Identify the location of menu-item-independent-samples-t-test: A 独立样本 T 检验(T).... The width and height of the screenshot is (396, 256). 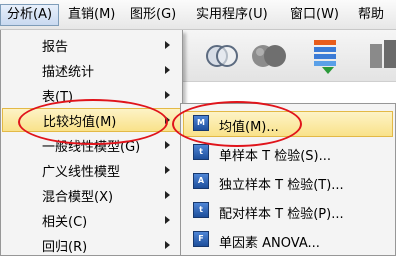
(288, 182).